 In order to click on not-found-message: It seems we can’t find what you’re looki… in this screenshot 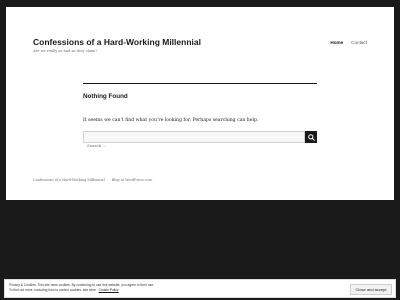, I will do `click(171, 120)`.